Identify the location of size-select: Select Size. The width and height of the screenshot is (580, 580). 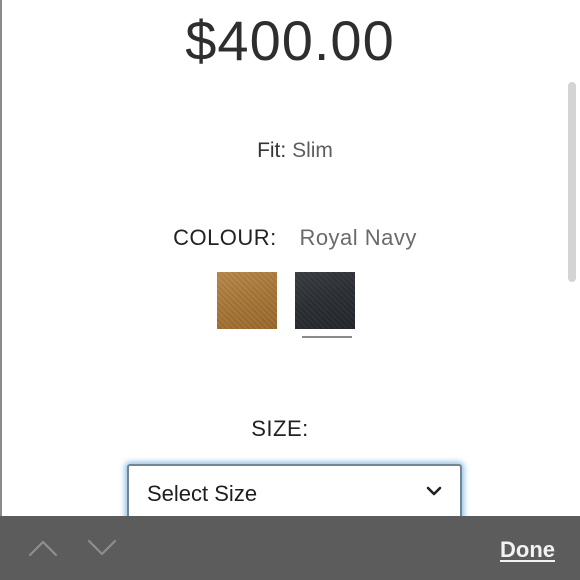
(294, 494).